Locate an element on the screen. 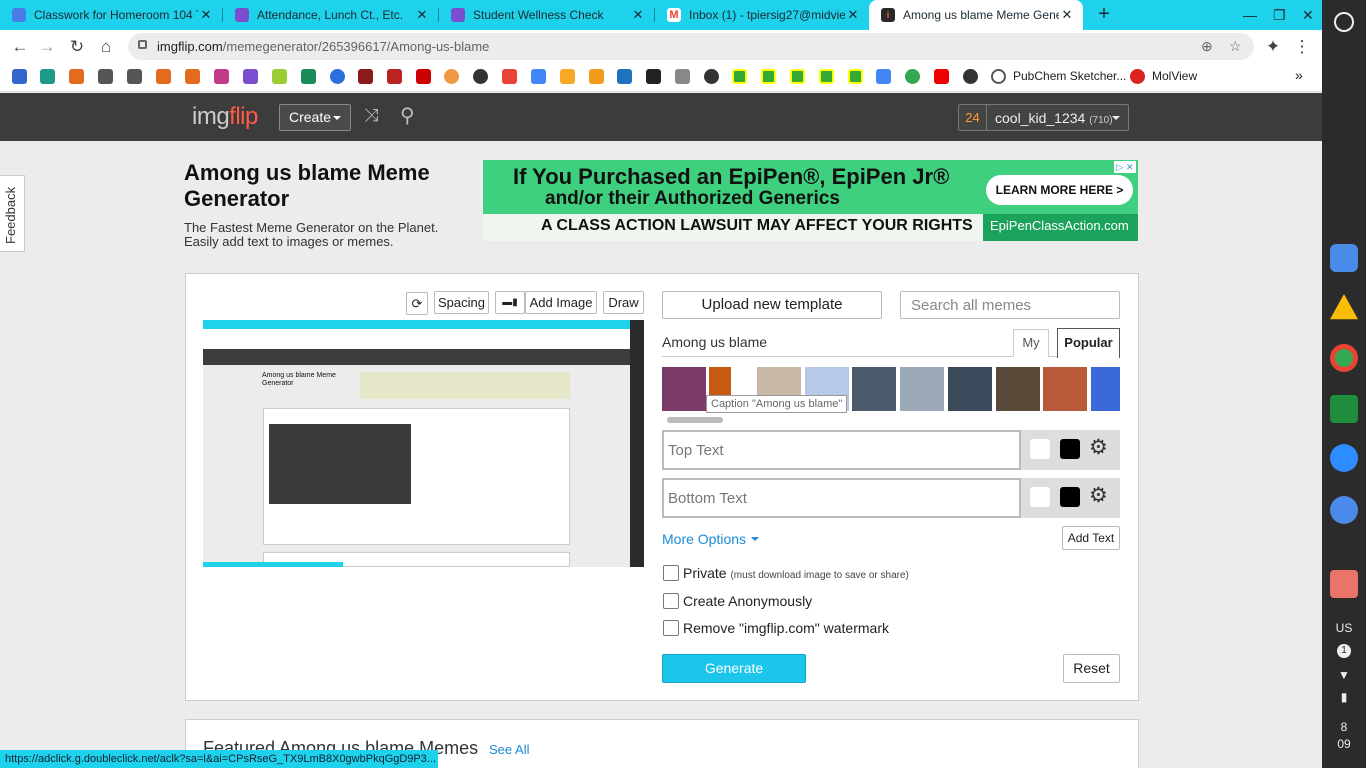 The width and height of the screenshot is (1366, 768). bookmark-molview: MolView is located at coordinates (1174, 76).